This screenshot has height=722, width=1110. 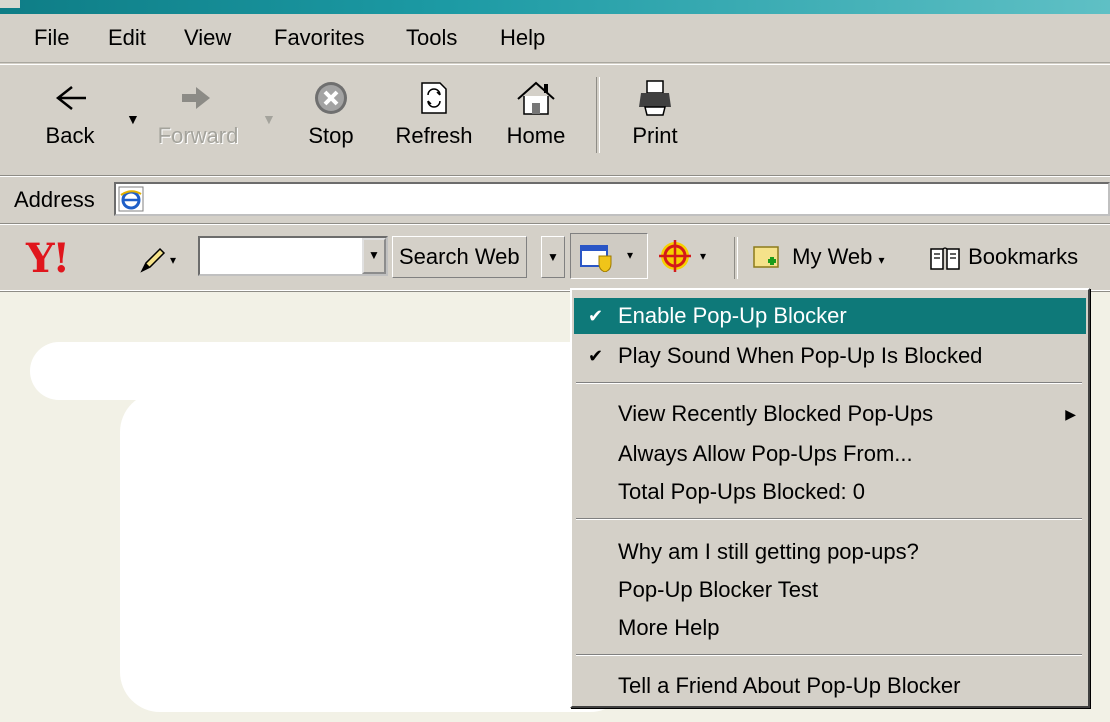 I want to click on menu-blocker-test: Pop-Up Blocker Test, so click(x=830, y=590).